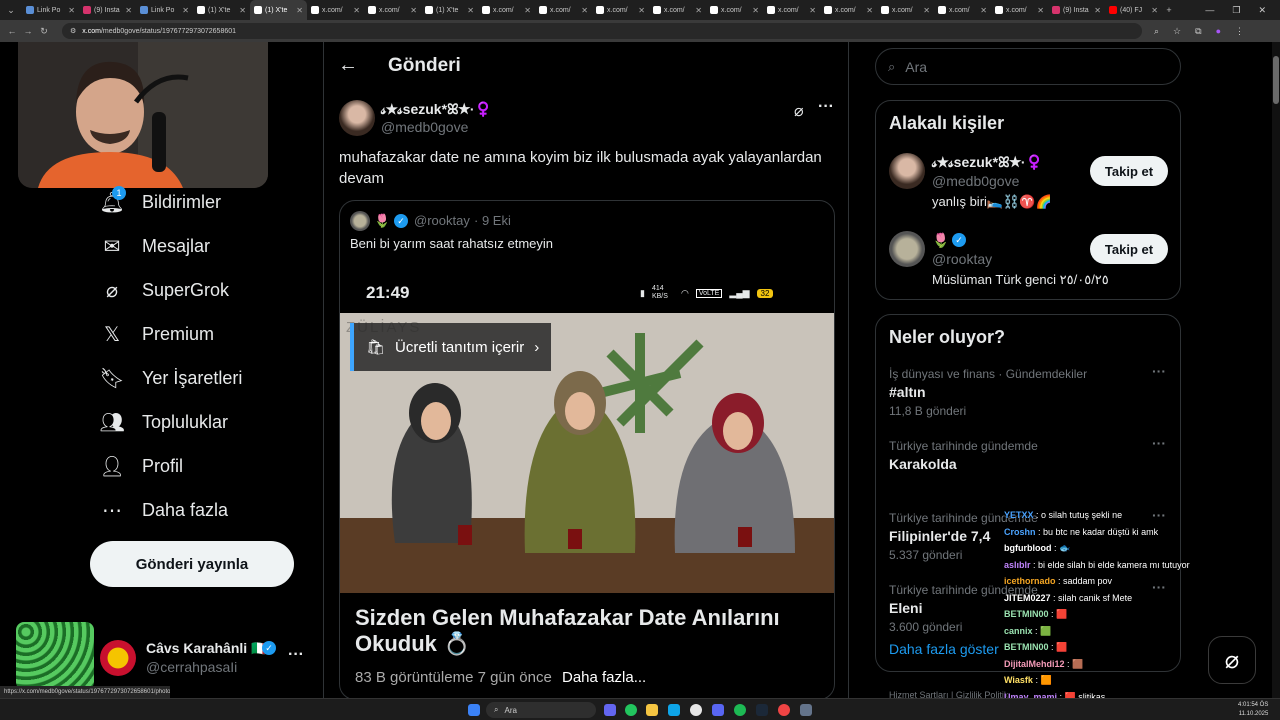 This screenshot has height=720, width=1280. I want to click on nav-item-yer-i-şaretleri: 🔖︎ Yer İşaretleri, so click(170, 378).